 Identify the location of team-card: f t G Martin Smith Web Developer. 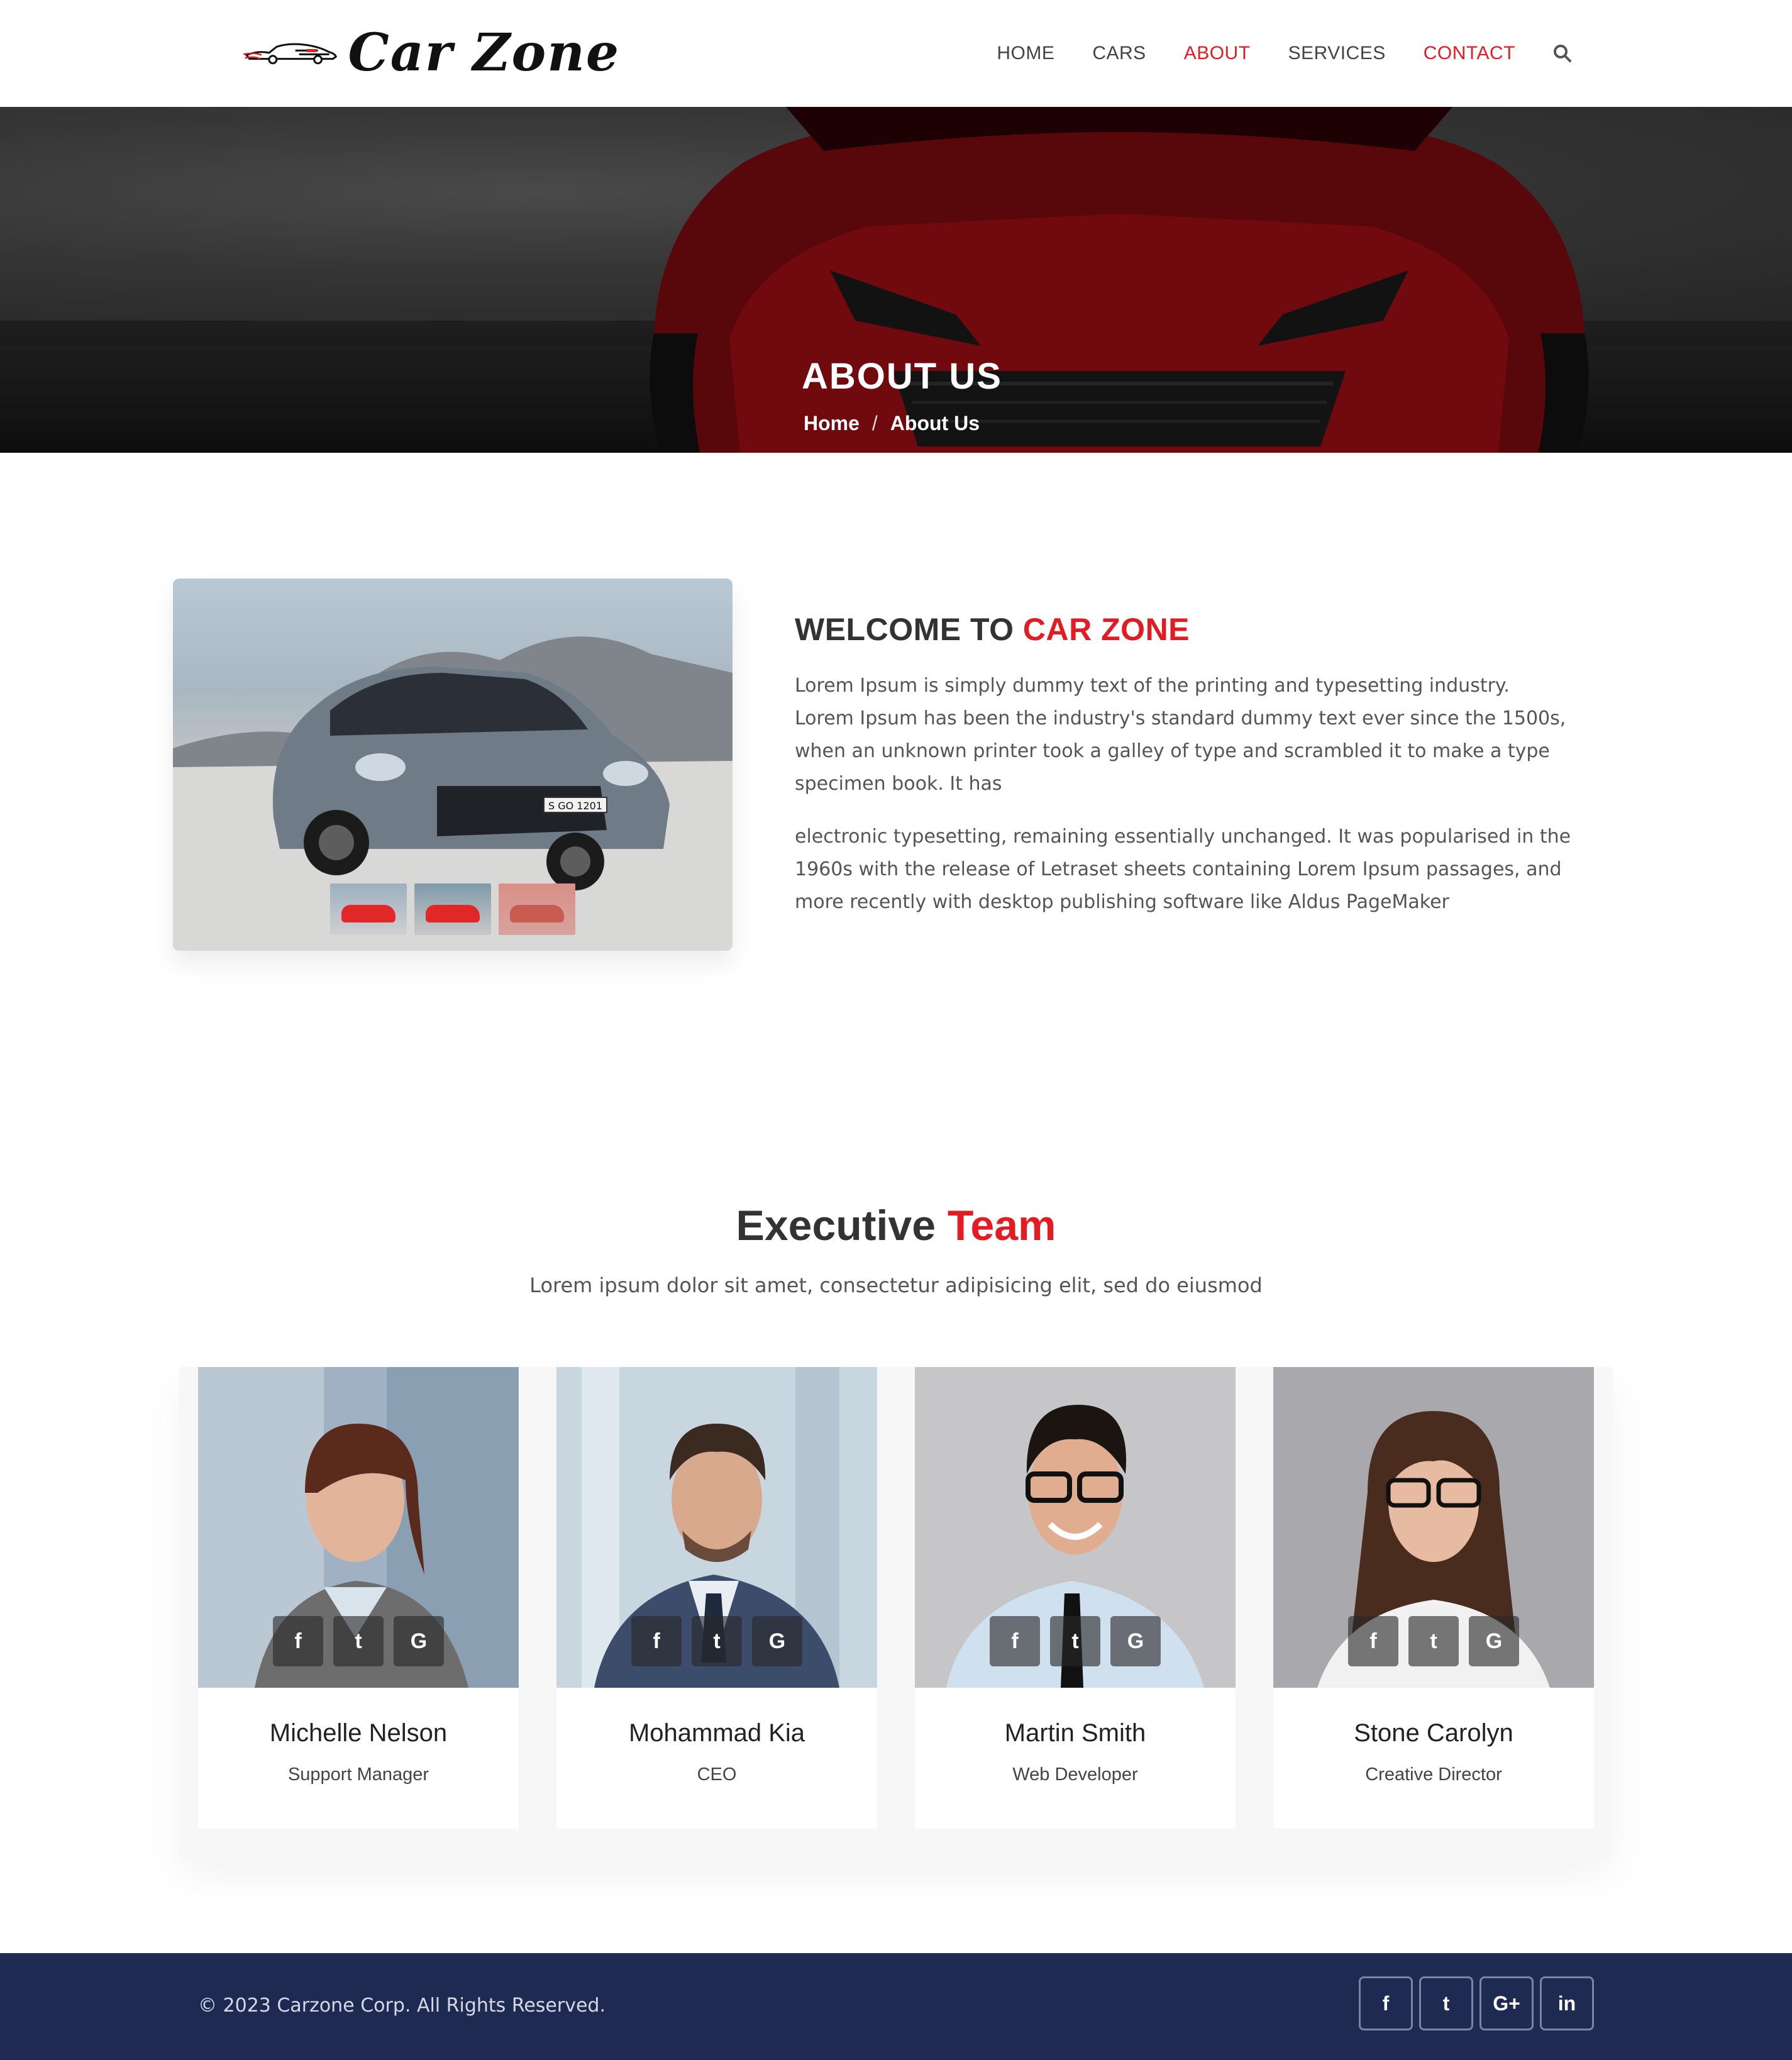
(1076, 1598).